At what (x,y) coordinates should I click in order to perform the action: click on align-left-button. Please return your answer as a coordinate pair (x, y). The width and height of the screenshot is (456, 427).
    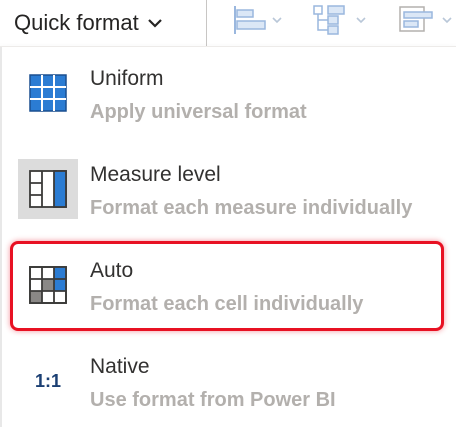
    Looking at the image, I should click on (257, 20).